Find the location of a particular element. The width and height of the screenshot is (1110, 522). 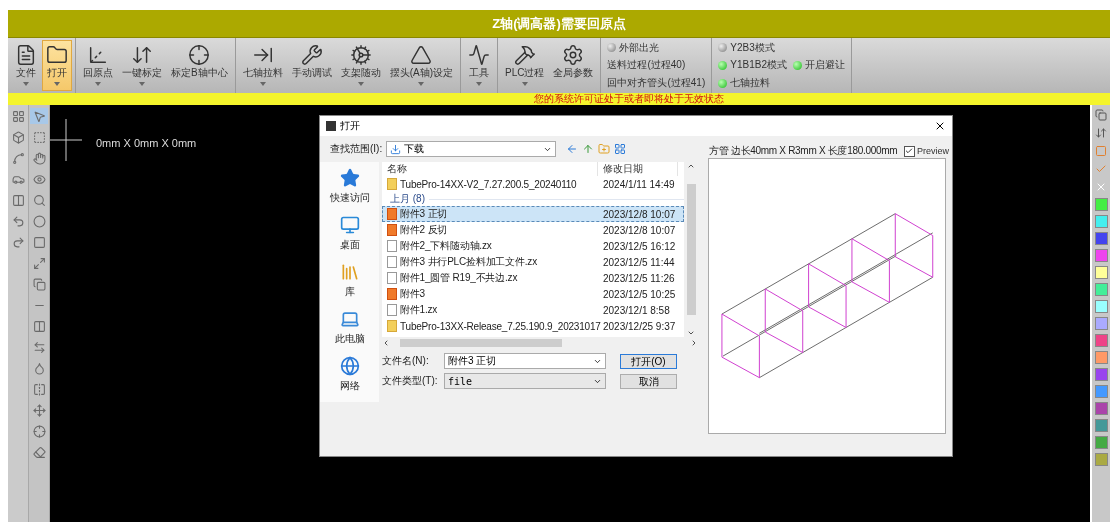

up-icon is located at coordinates (588, 149).